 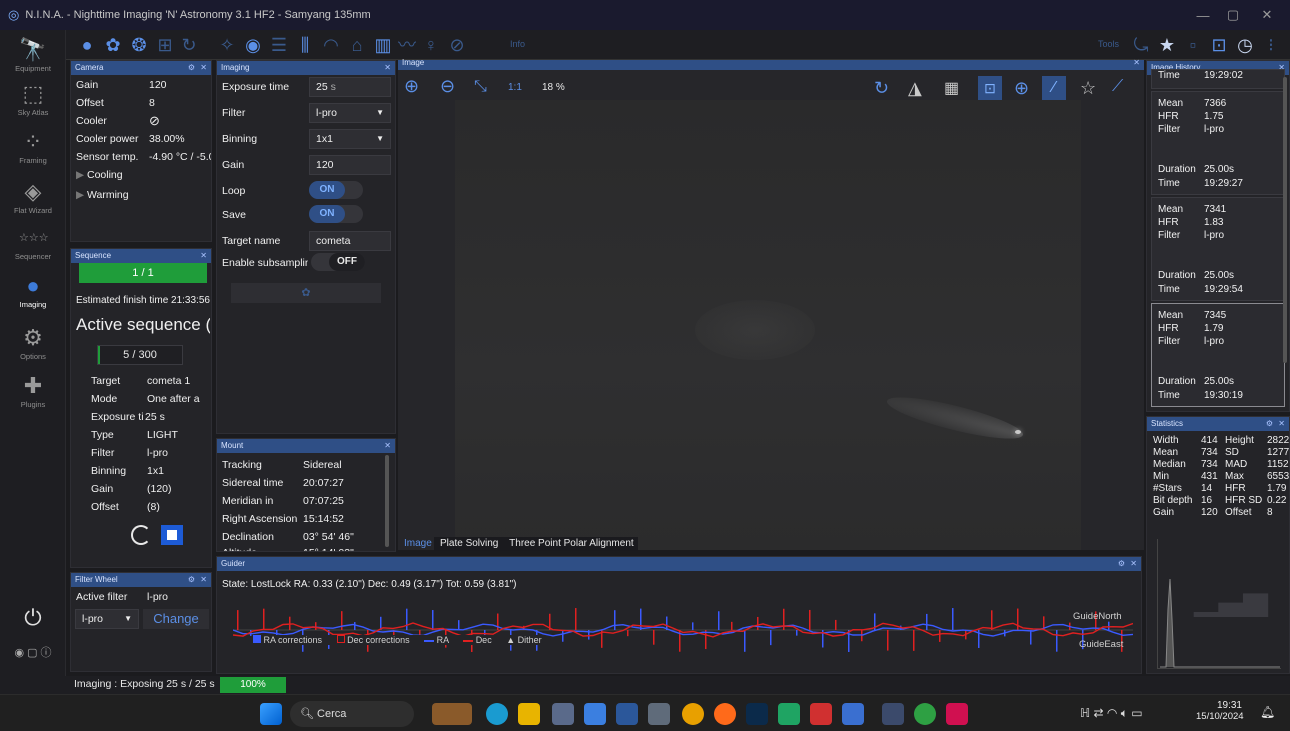 I want to click on tab-polar-alignment: Three Point Polar Alignment, so click(x=571, y=543).